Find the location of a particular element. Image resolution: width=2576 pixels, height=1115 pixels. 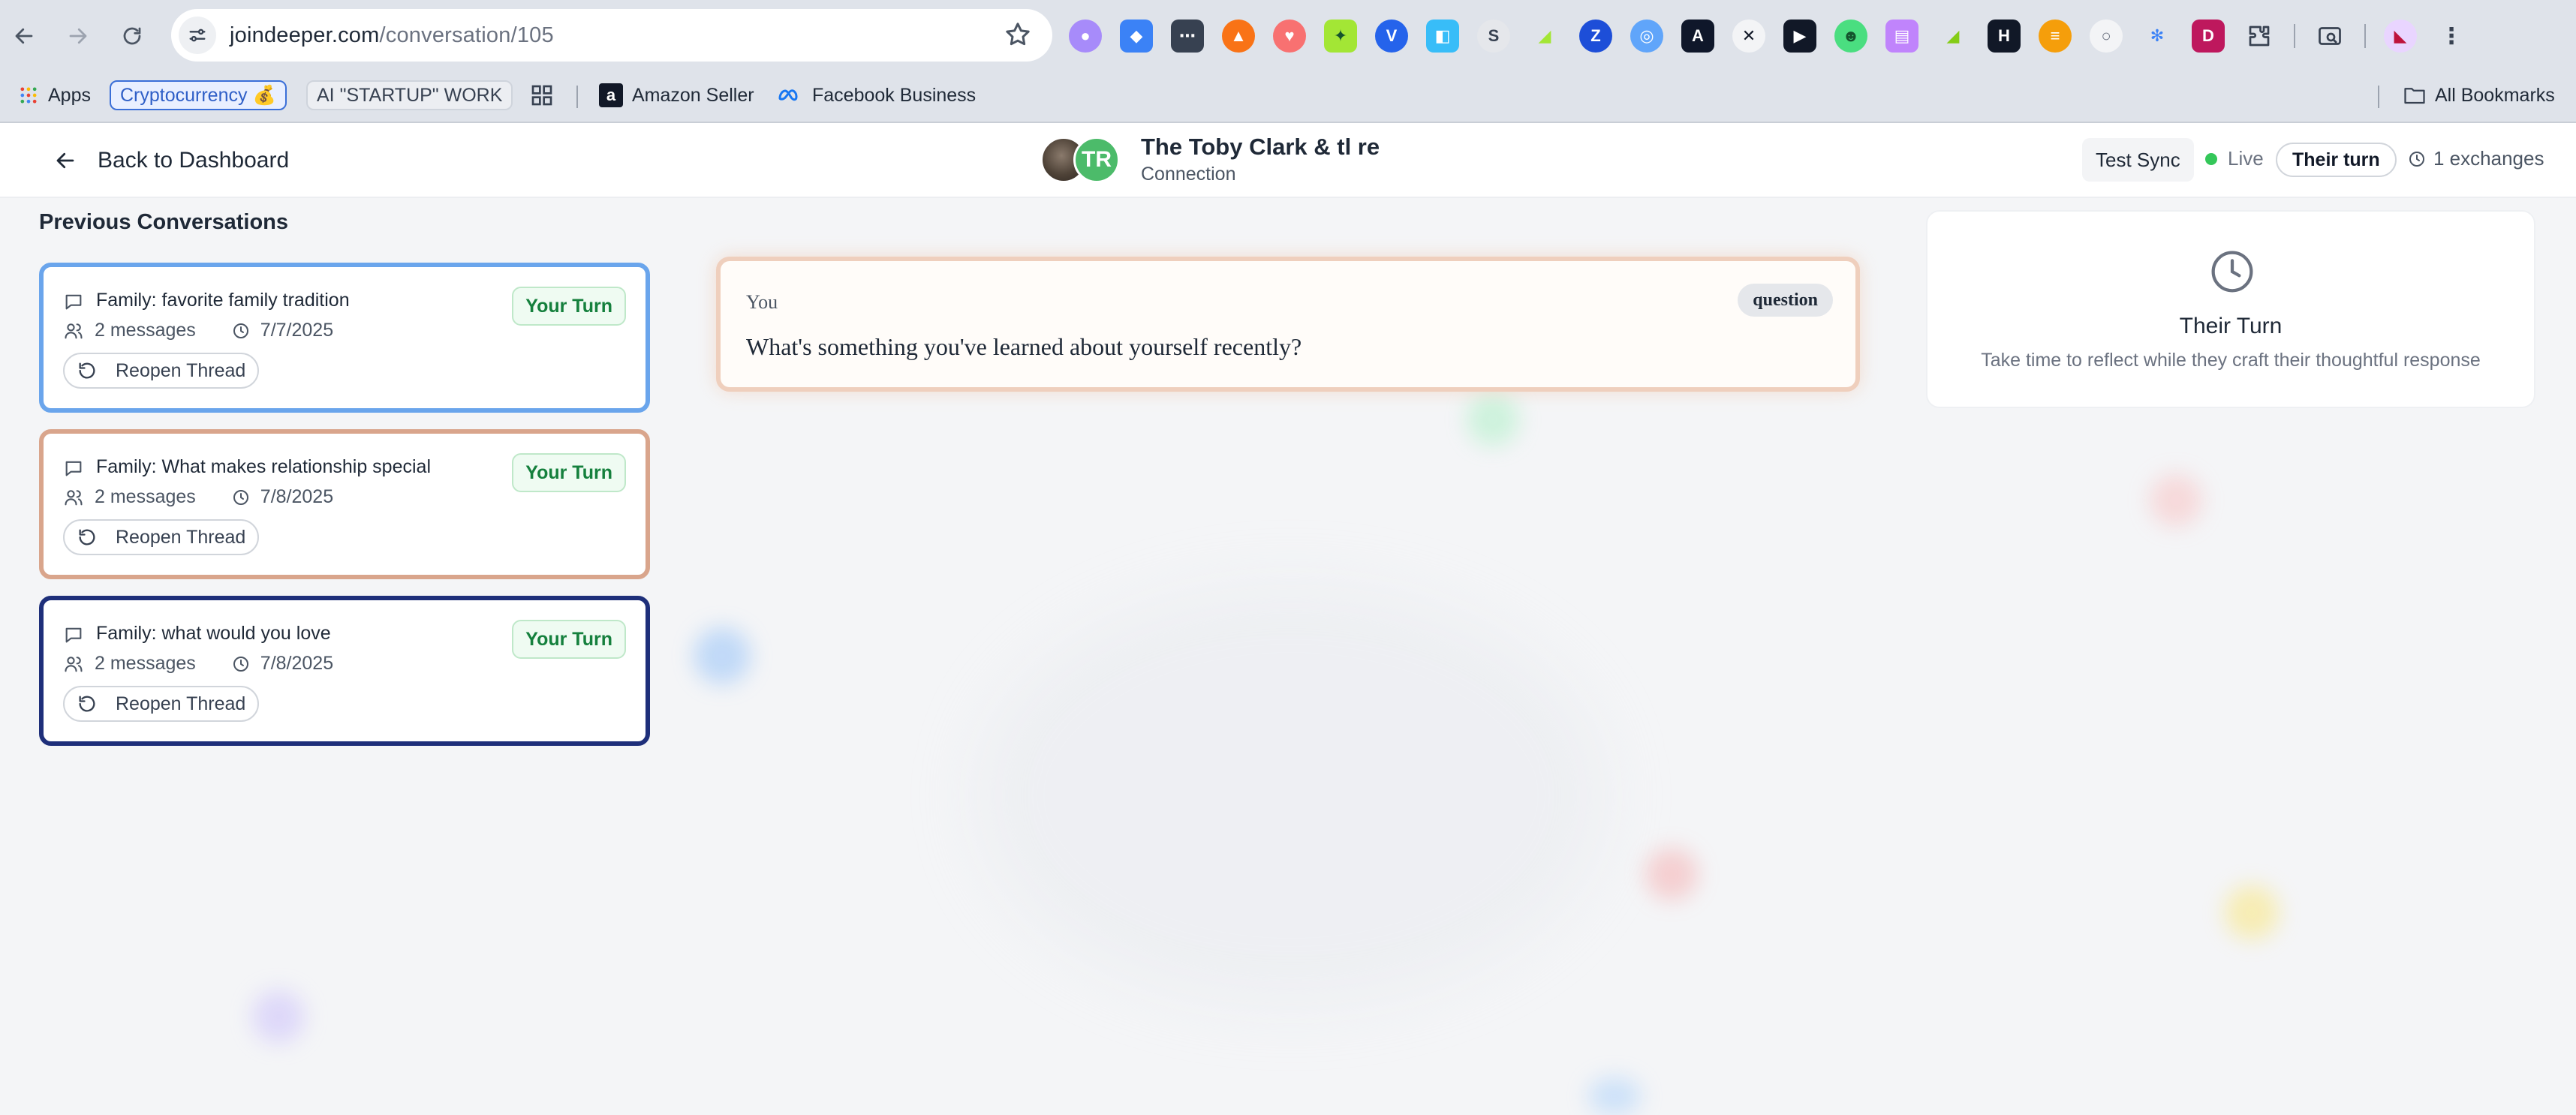

metamask-icon: ▲ is located at coordinates (1238, 36).